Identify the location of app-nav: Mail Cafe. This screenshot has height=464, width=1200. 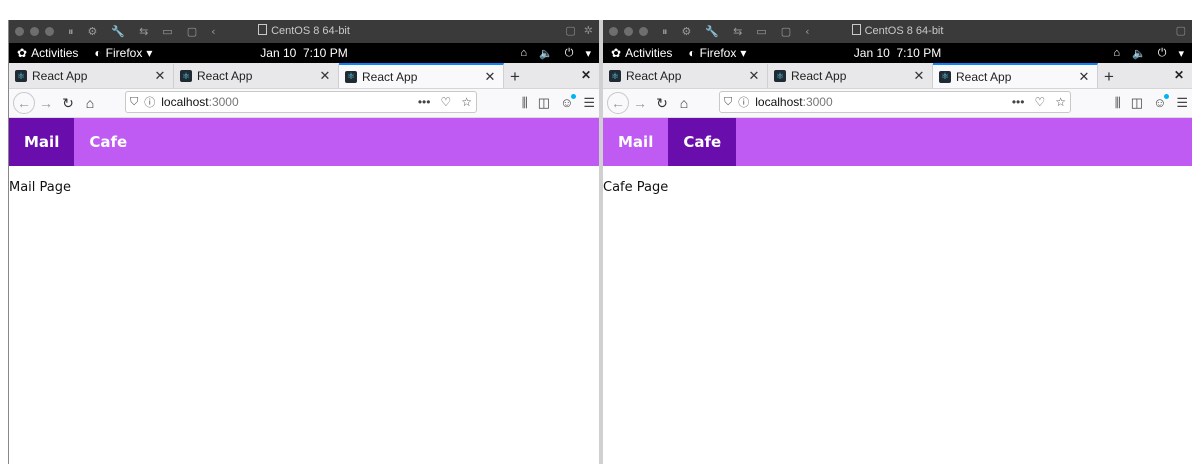
(897, 142).